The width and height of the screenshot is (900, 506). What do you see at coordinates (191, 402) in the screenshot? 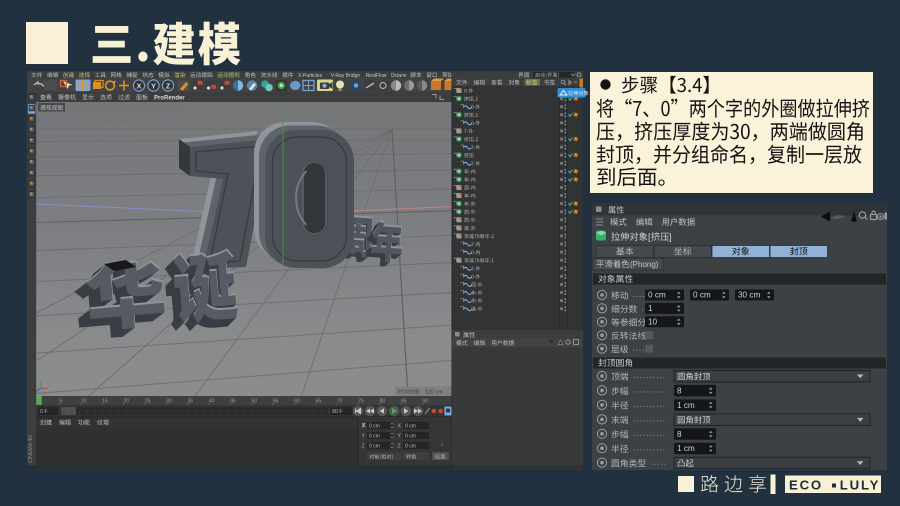
I see `svg-text: 35` at bounding box center [191, 402].